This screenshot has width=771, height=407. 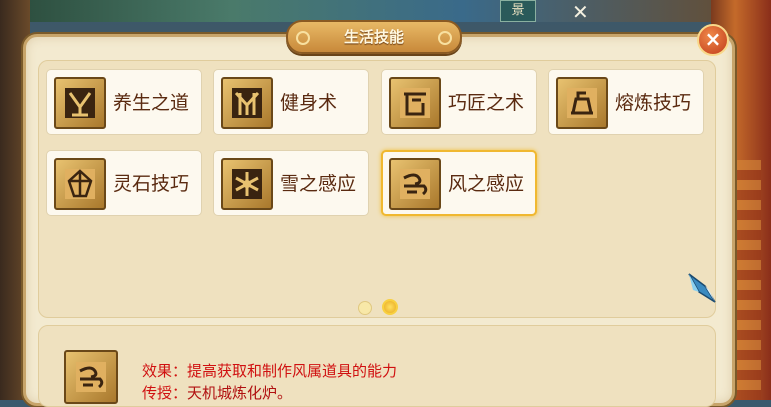 I want to click on lingshi-icon, so click(x=80, y=184).